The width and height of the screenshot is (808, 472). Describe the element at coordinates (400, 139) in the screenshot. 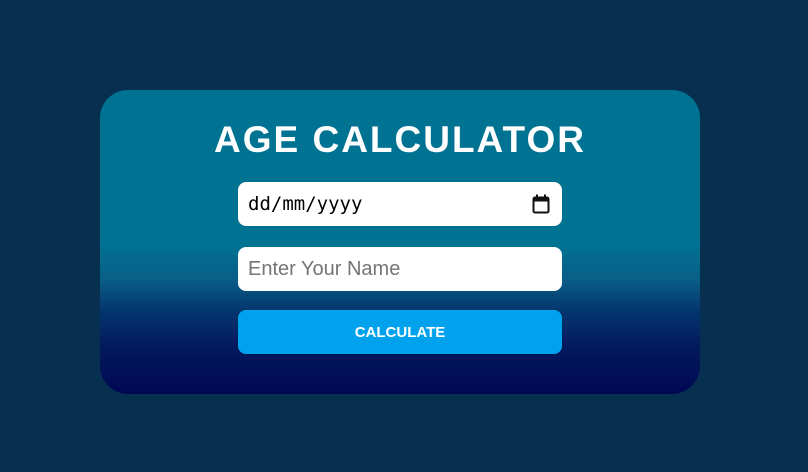

I see `page-title: AGE CALCULATOR` at that location.